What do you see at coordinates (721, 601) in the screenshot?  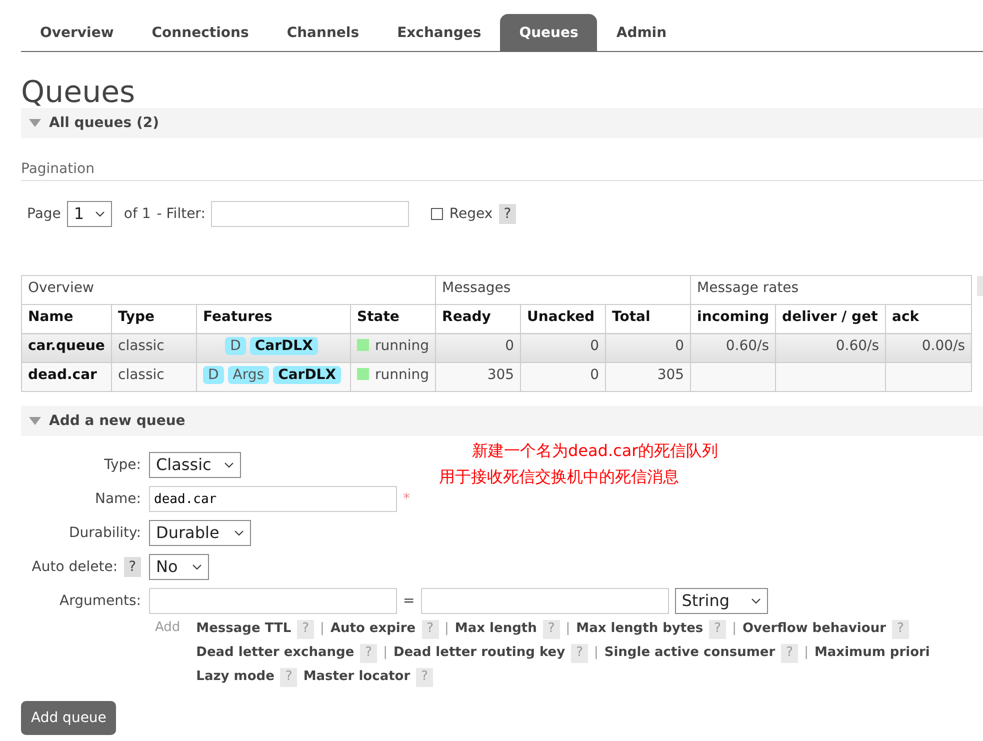 I see `argument-type-select: String` at bounding box center [721, 601].